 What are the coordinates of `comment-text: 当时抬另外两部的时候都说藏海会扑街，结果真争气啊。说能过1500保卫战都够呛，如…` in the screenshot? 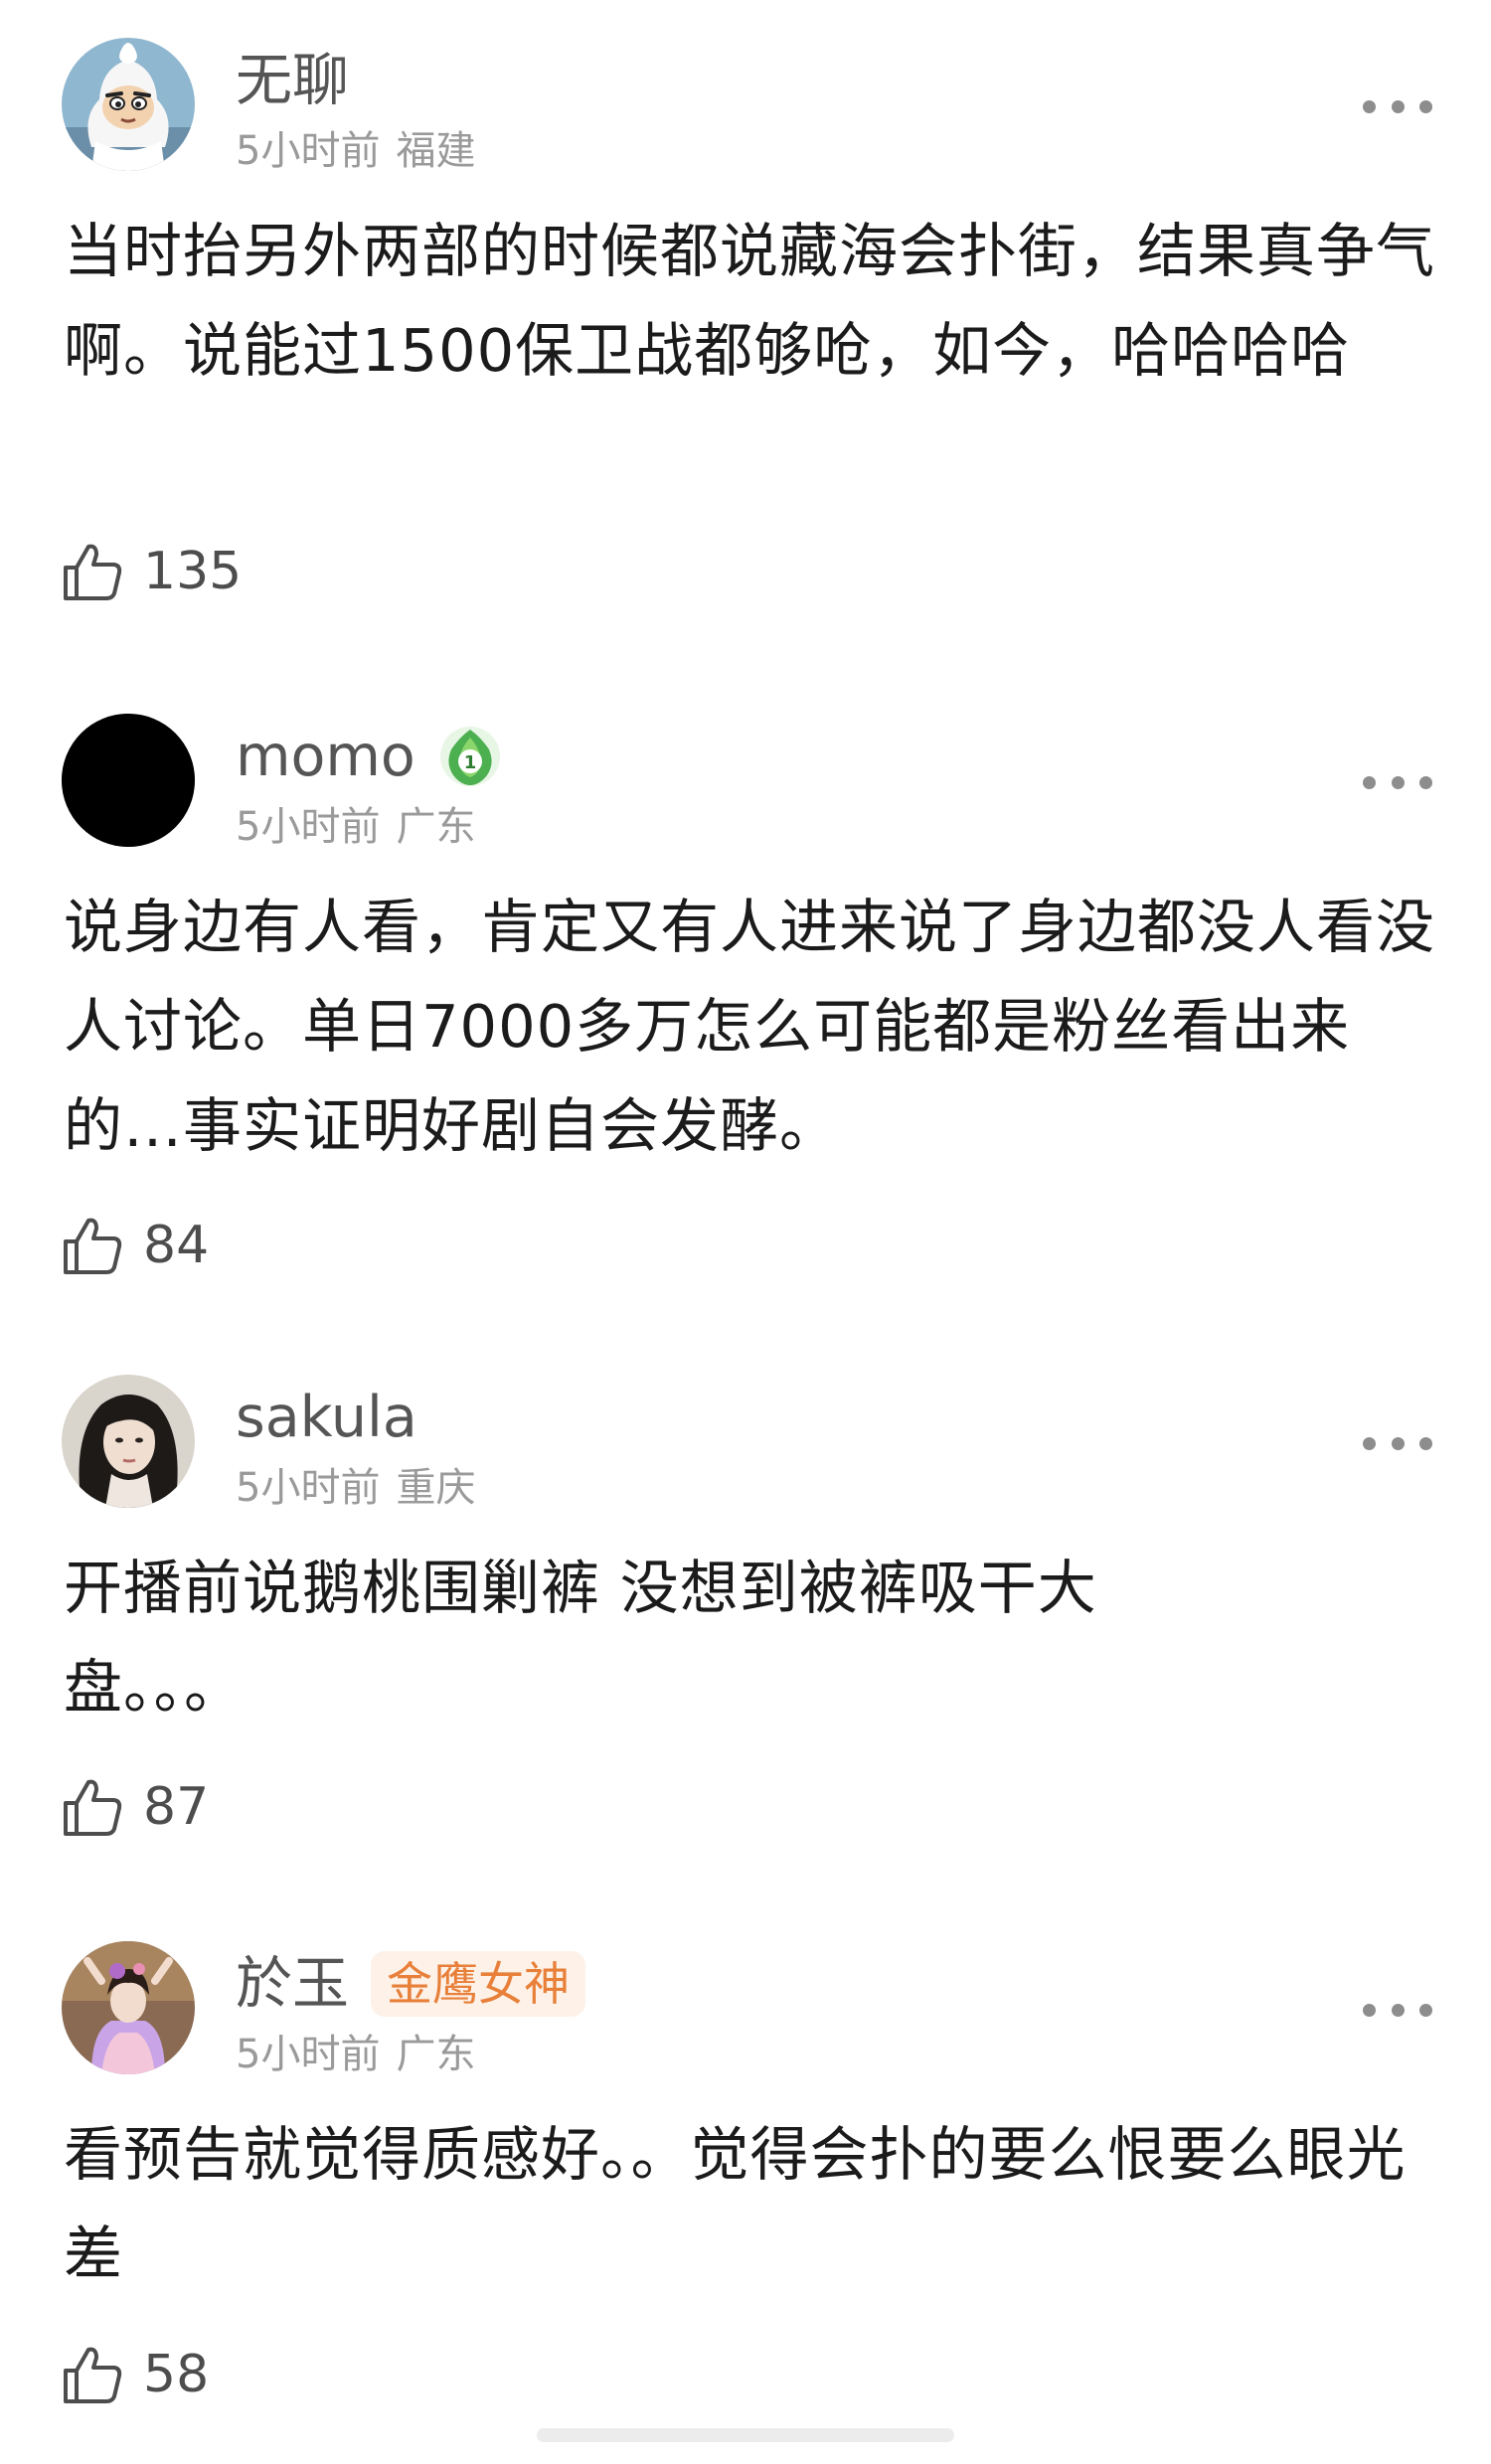 It's located at (750, 301).